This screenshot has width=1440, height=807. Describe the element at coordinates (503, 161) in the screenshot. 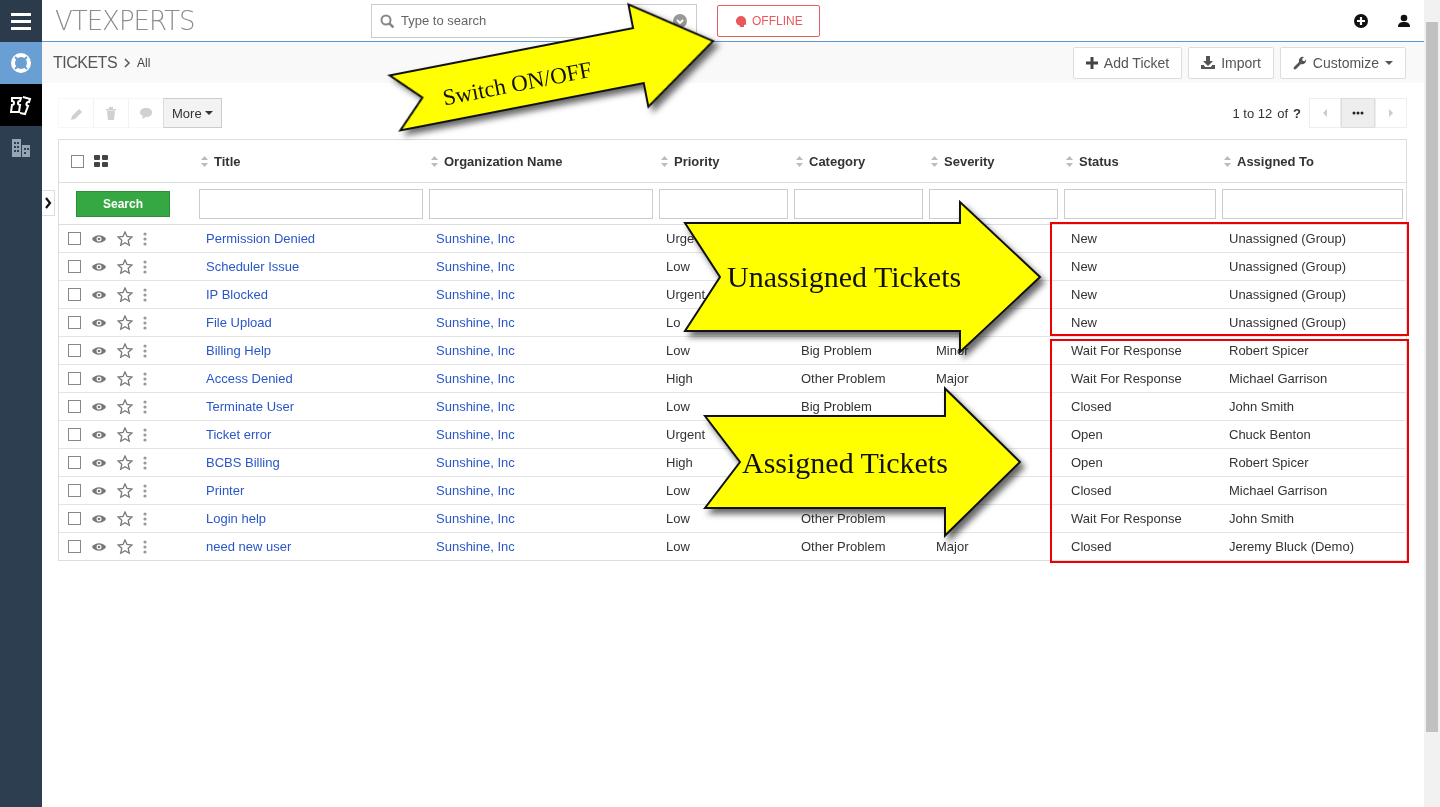

I see `column-header: Organization Name` at that location.